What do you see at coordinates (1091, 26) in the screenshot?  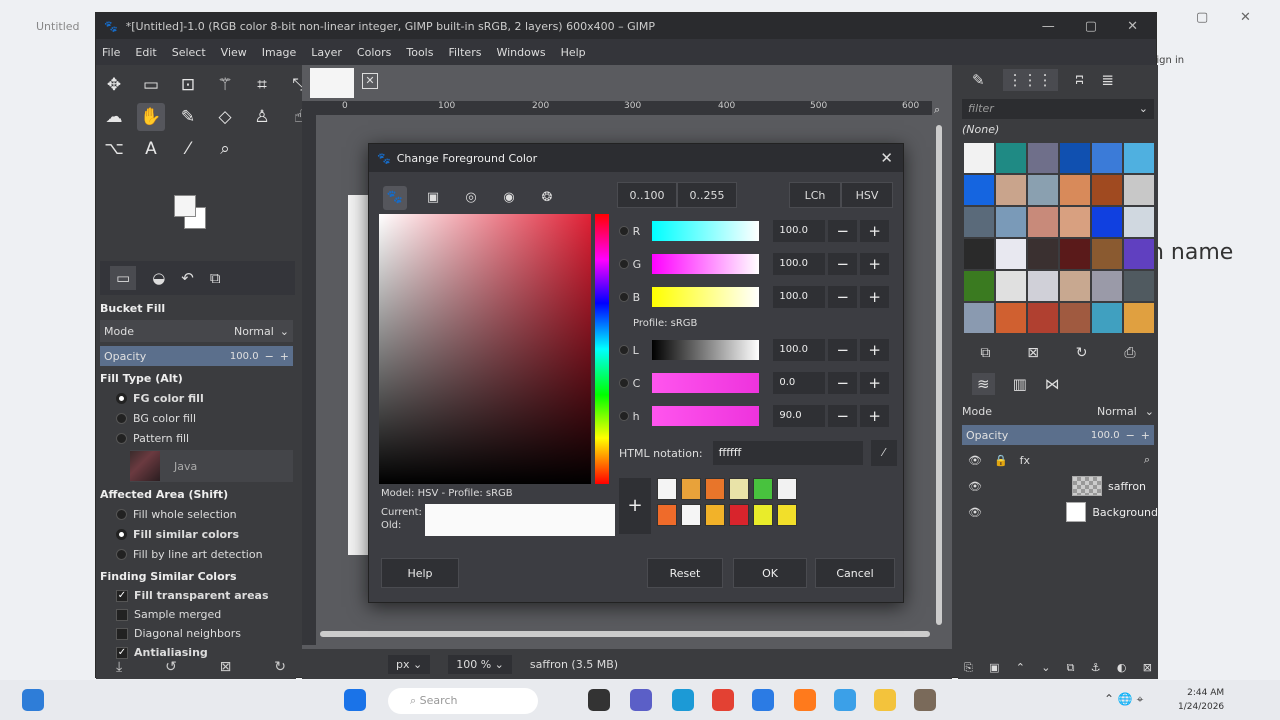 I see `maximize-icon: ▢` at bounding box center [1091, 26].